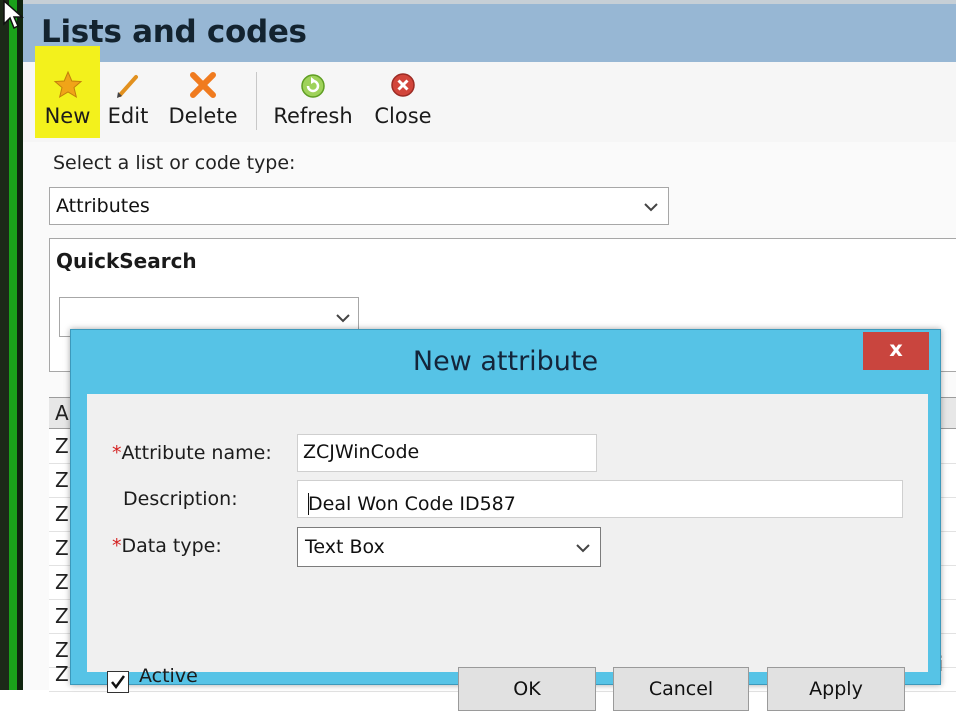 This screenshot has width=956, height=711. I want to click on description-value: Deal Won Code ID587, so click(412, 504).